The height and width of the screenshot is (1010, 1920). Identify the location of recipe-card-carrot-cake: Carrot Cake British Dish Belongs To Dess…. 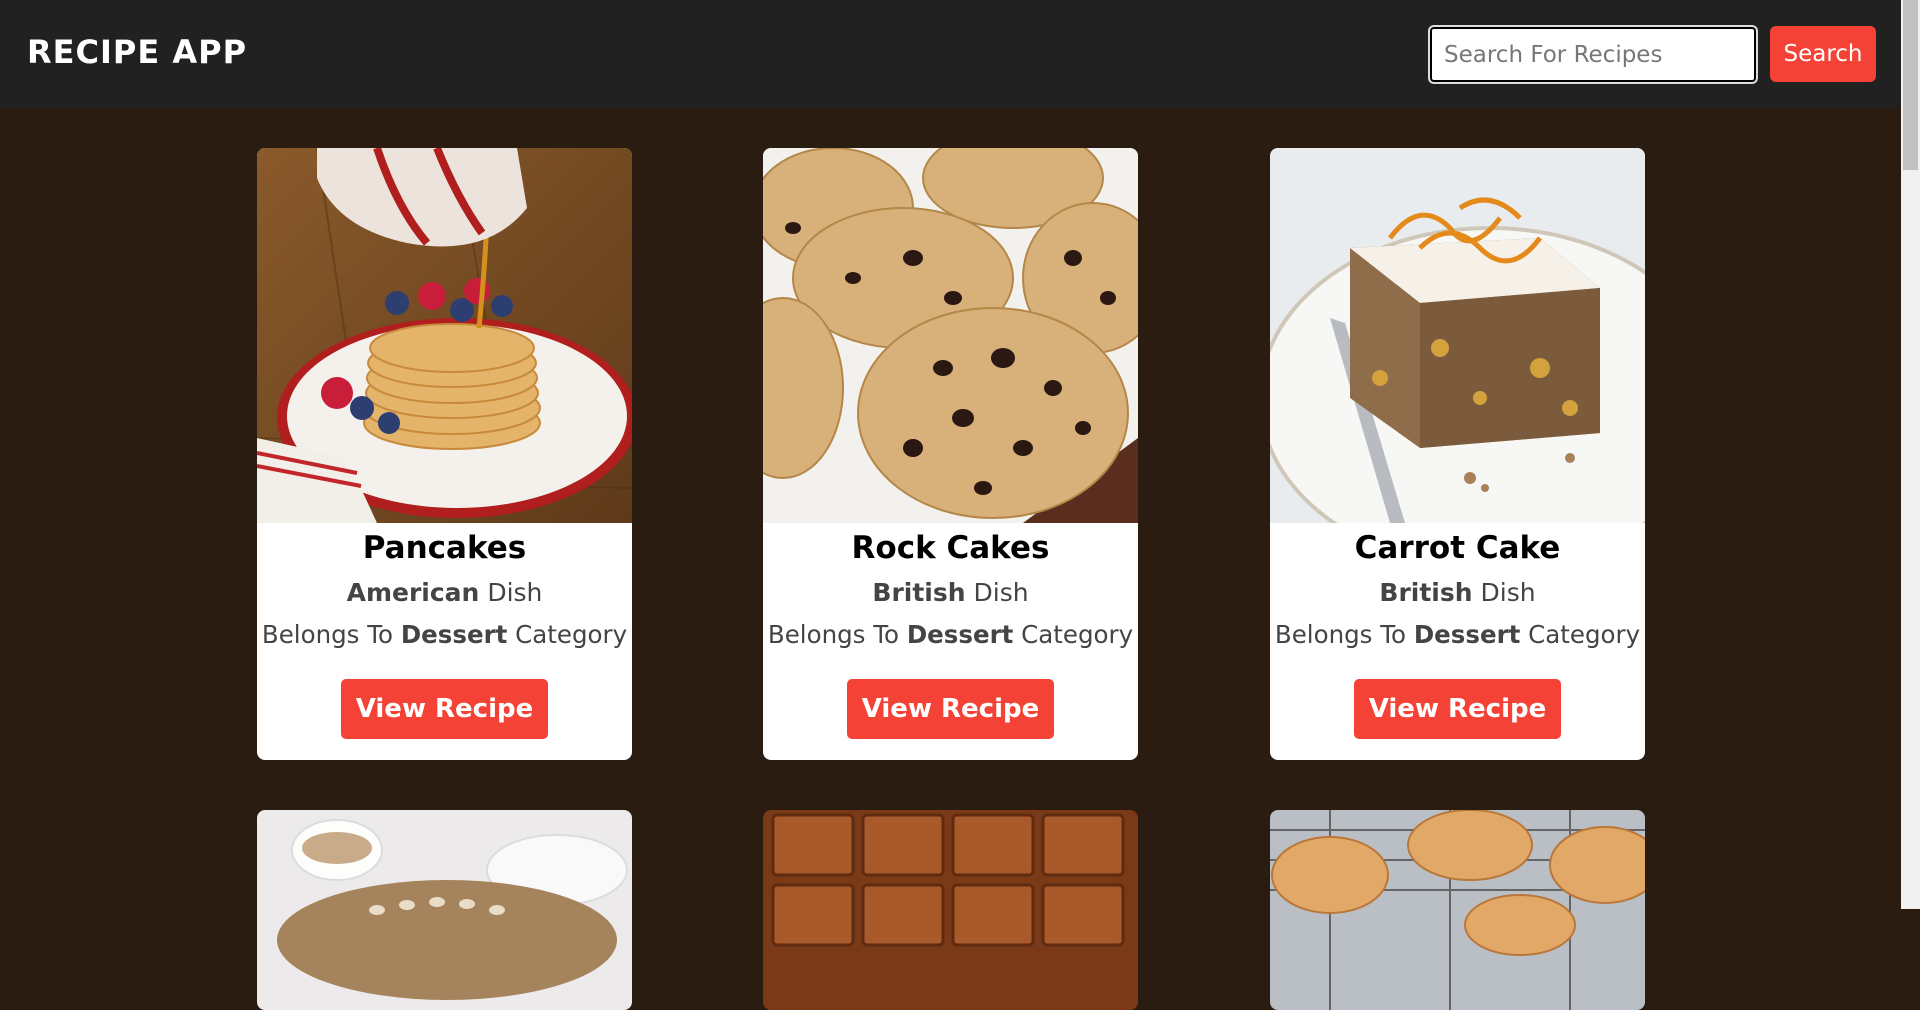
(1457, 454).